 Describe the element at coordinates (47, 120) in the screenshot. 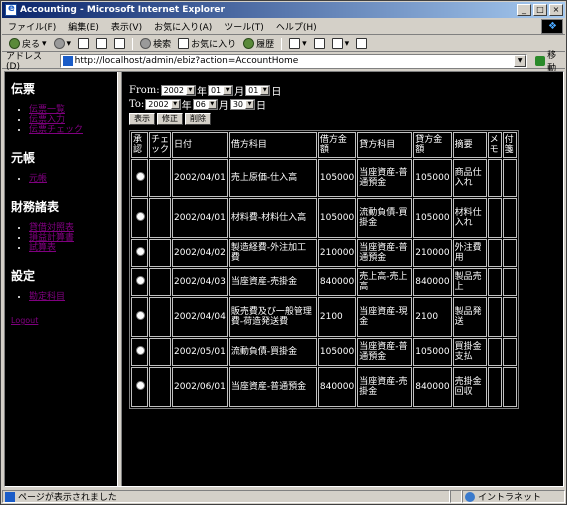

I see `link-voucher-entry: 伝票入力` at that location.